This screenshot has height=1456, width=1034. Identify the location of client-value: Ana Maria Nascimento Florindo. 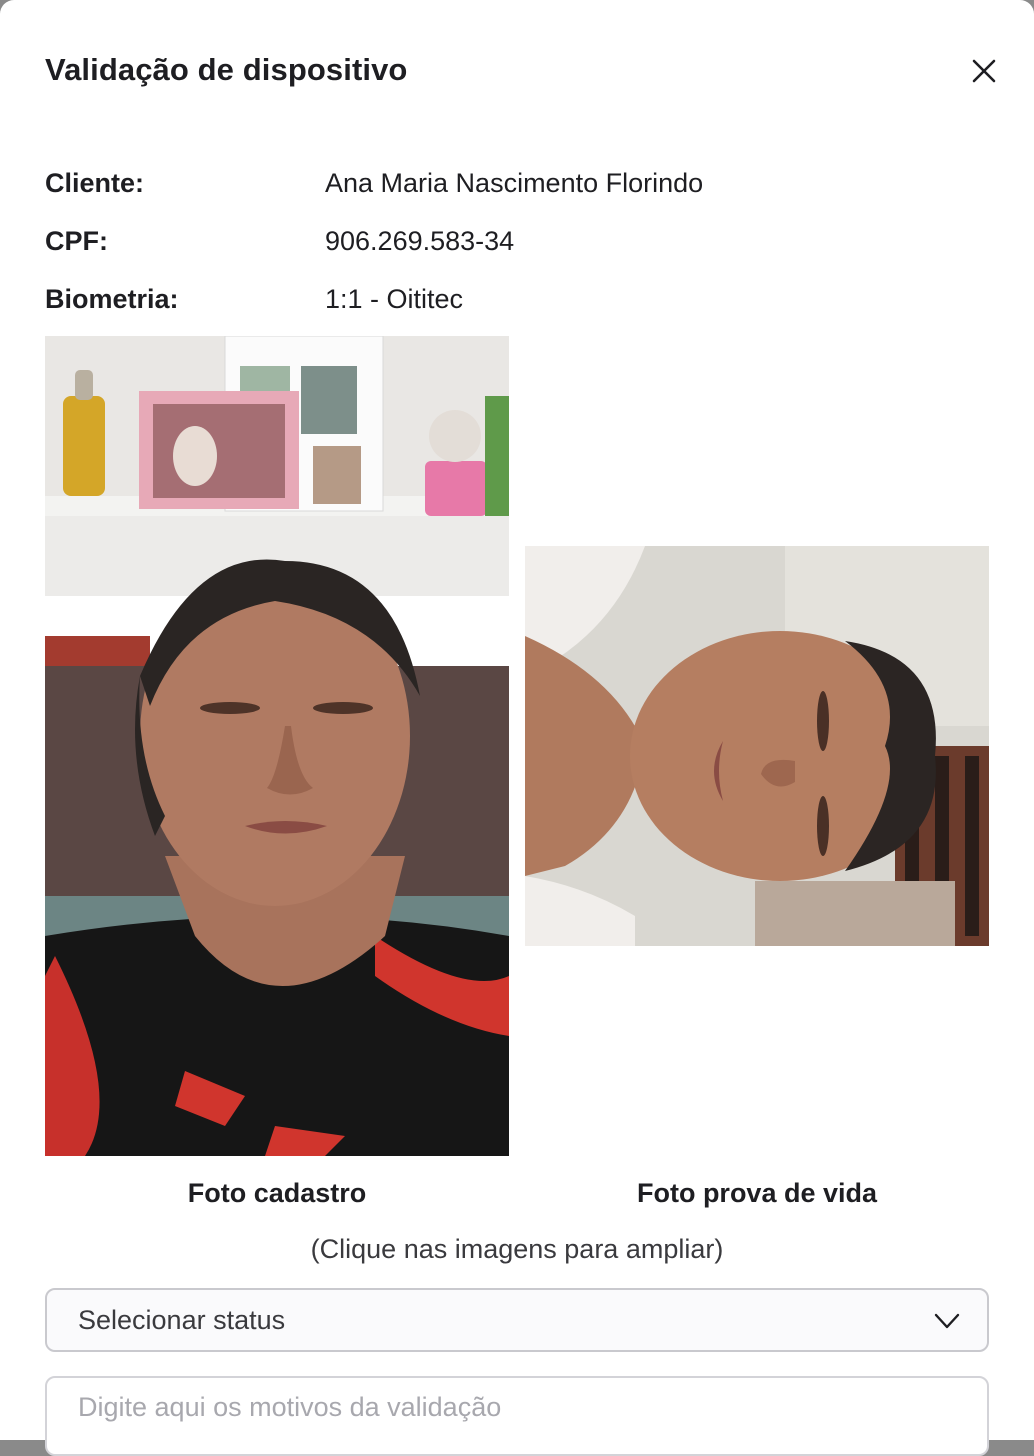
(514, 183).